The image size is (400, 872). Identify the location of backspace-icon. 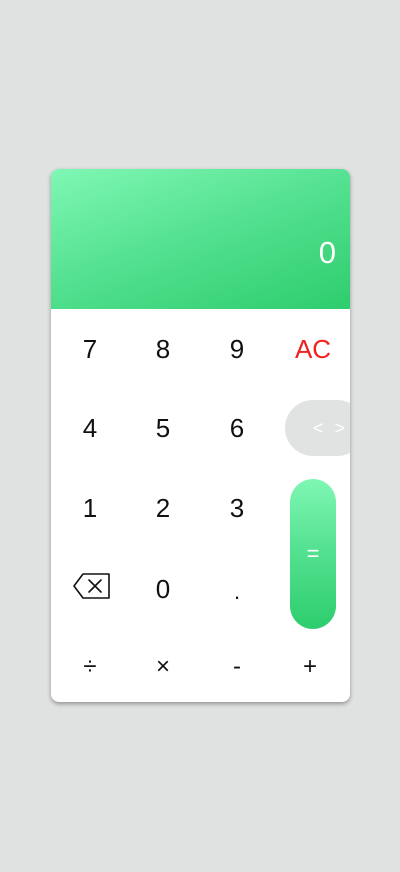
(92, 586).